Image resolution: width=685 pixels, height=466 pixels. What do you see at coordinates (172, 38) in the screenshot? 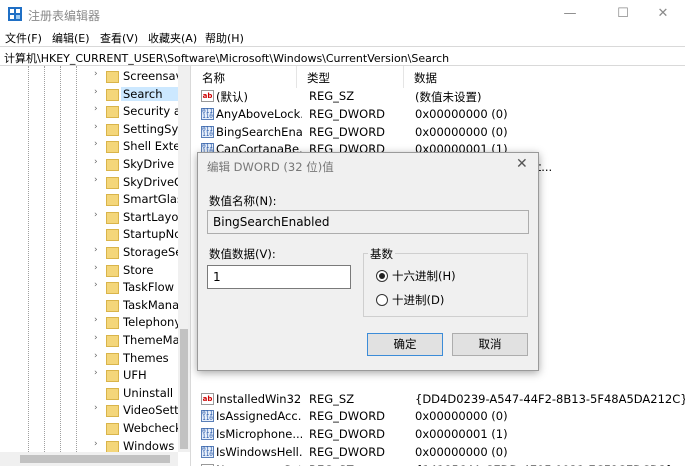
I see `menu-favorites: 收藏夹(A)` at bounding box center [172, 38].